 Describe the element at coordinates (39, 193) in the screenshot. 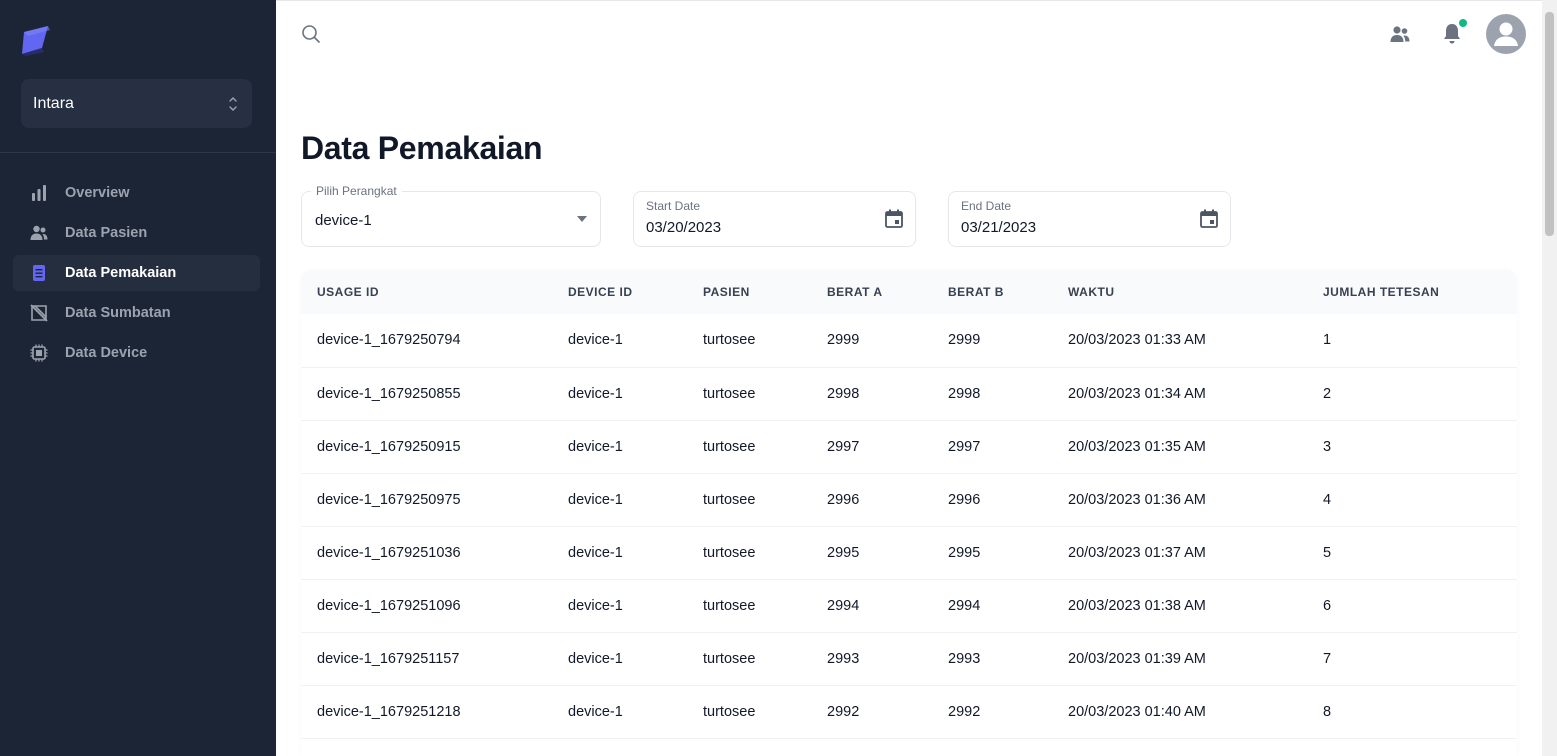

I see `bar-chart-icon` at that location.